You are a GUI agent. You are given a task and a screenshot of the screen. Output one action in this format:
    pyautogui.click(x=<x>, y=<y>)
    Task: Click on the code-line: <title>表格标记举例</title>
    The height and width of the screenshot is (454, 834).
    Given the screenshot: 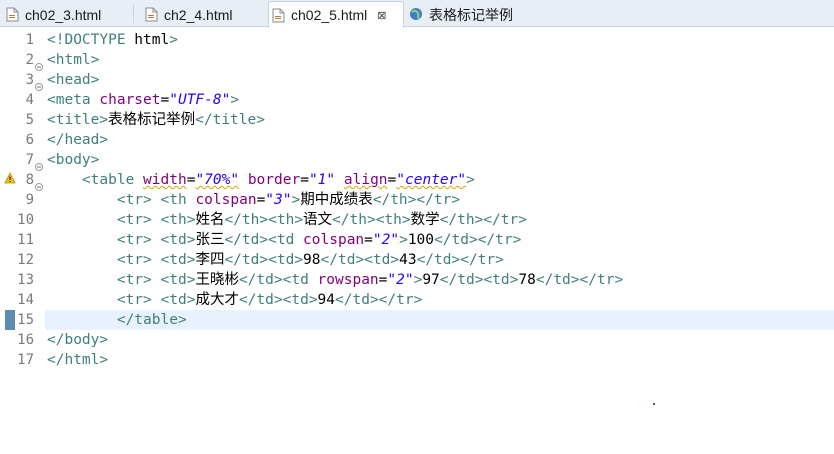 What is the action you would take?
    pyautogui.click(x=156, y=120)
    